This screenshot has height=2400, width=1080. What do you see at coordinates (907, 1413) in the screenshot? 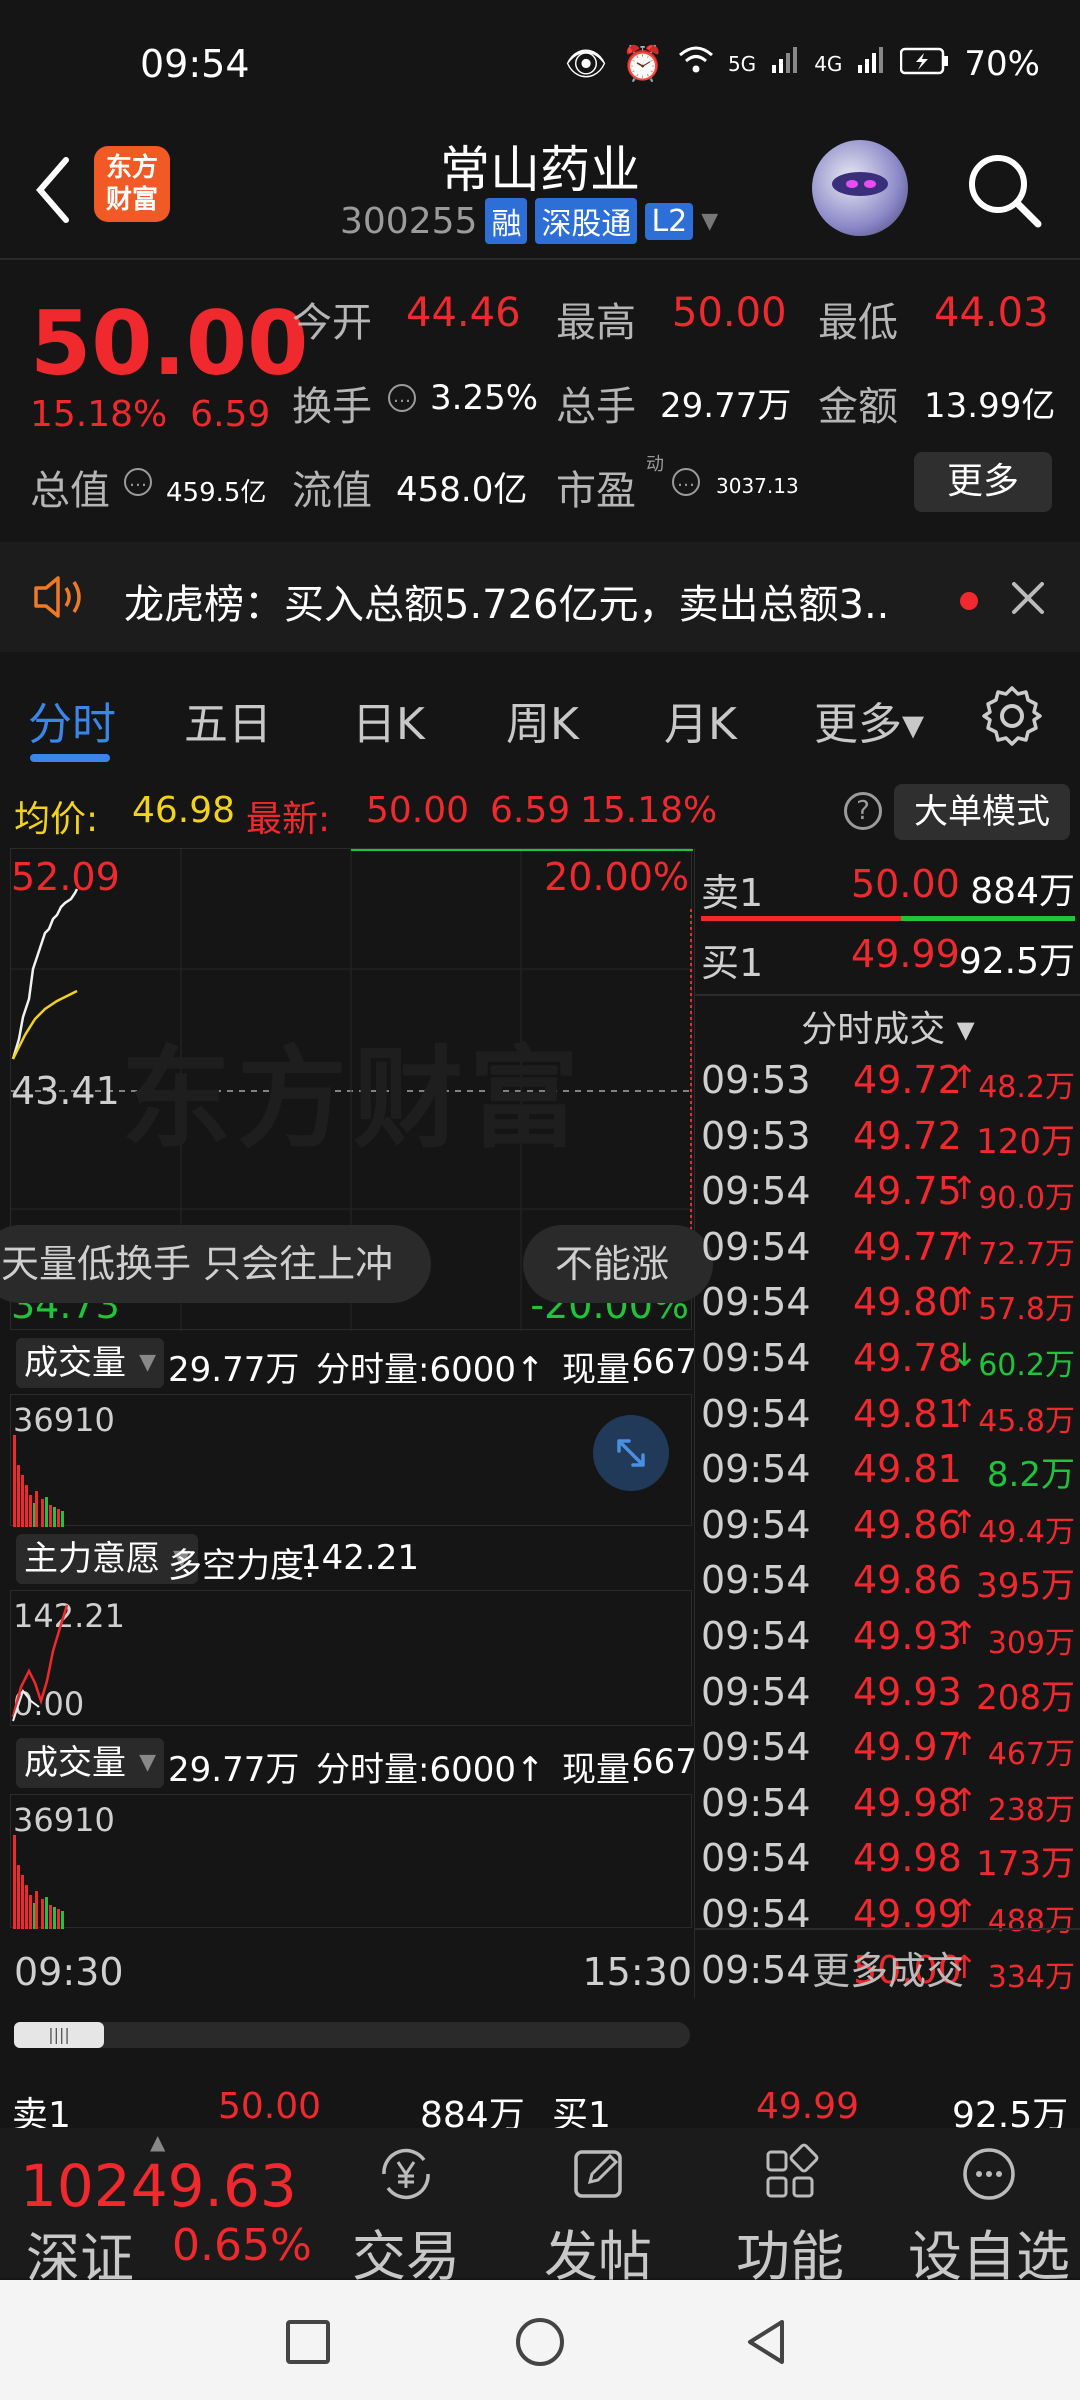
I see `tick-price: 49.81` at bounding box center [907, 1413].